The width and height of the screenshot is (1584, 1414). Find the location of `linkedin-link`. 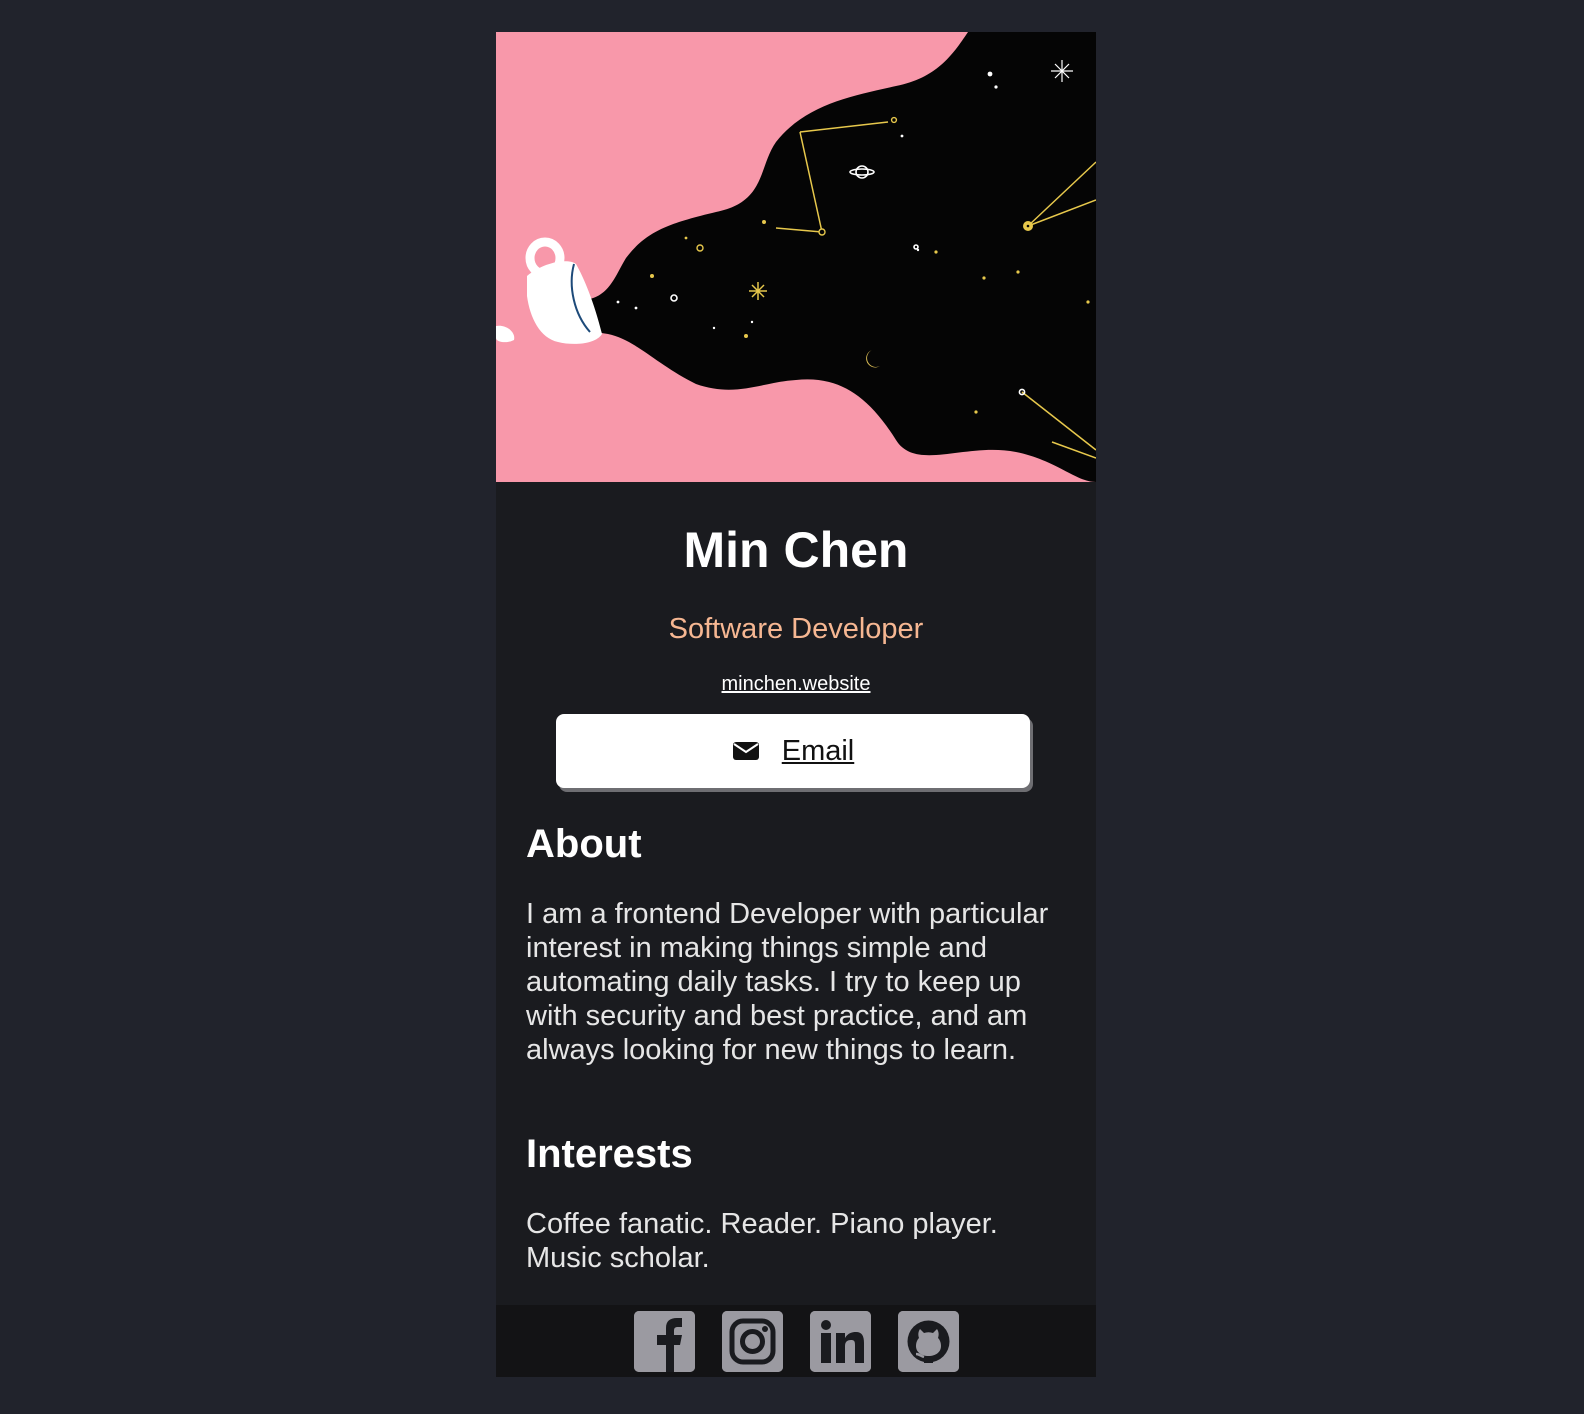

linkedin-link is located at coordinates (840, 1341).